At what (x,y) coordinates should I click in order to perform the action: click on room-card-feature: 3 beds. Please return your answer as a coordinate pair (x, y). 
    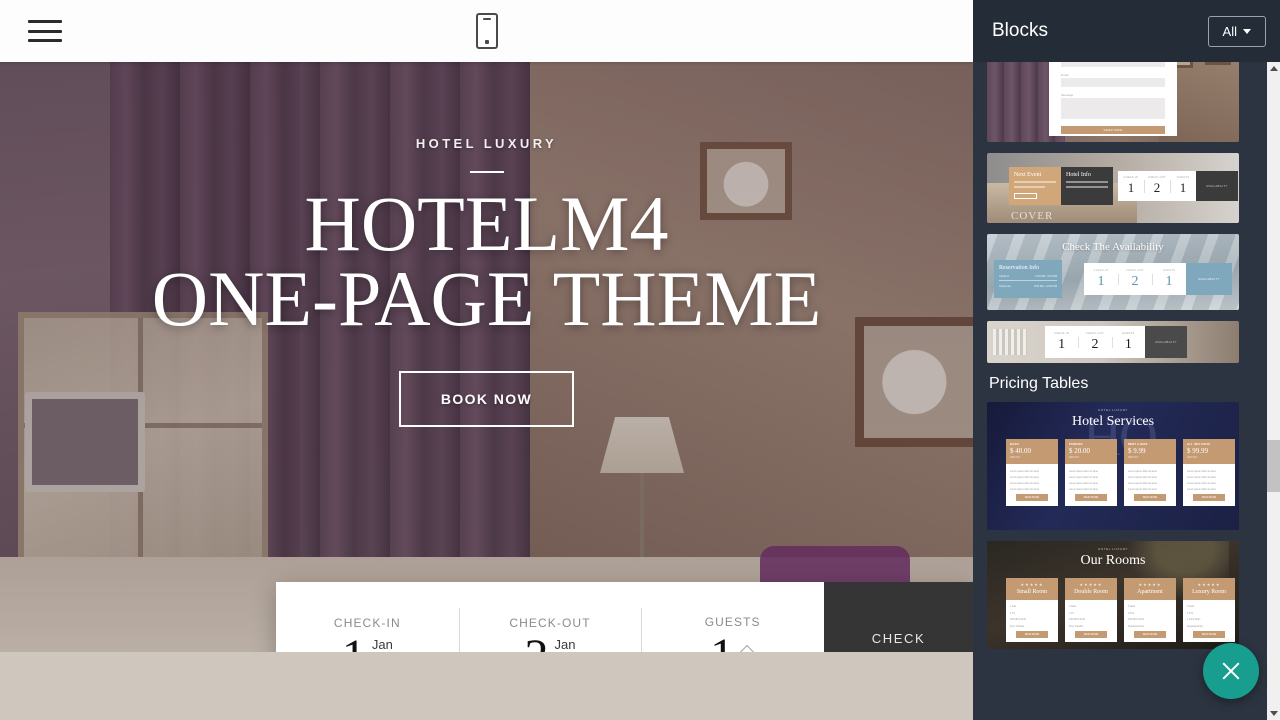
    Looking at the image, I should click on (1191, 606).